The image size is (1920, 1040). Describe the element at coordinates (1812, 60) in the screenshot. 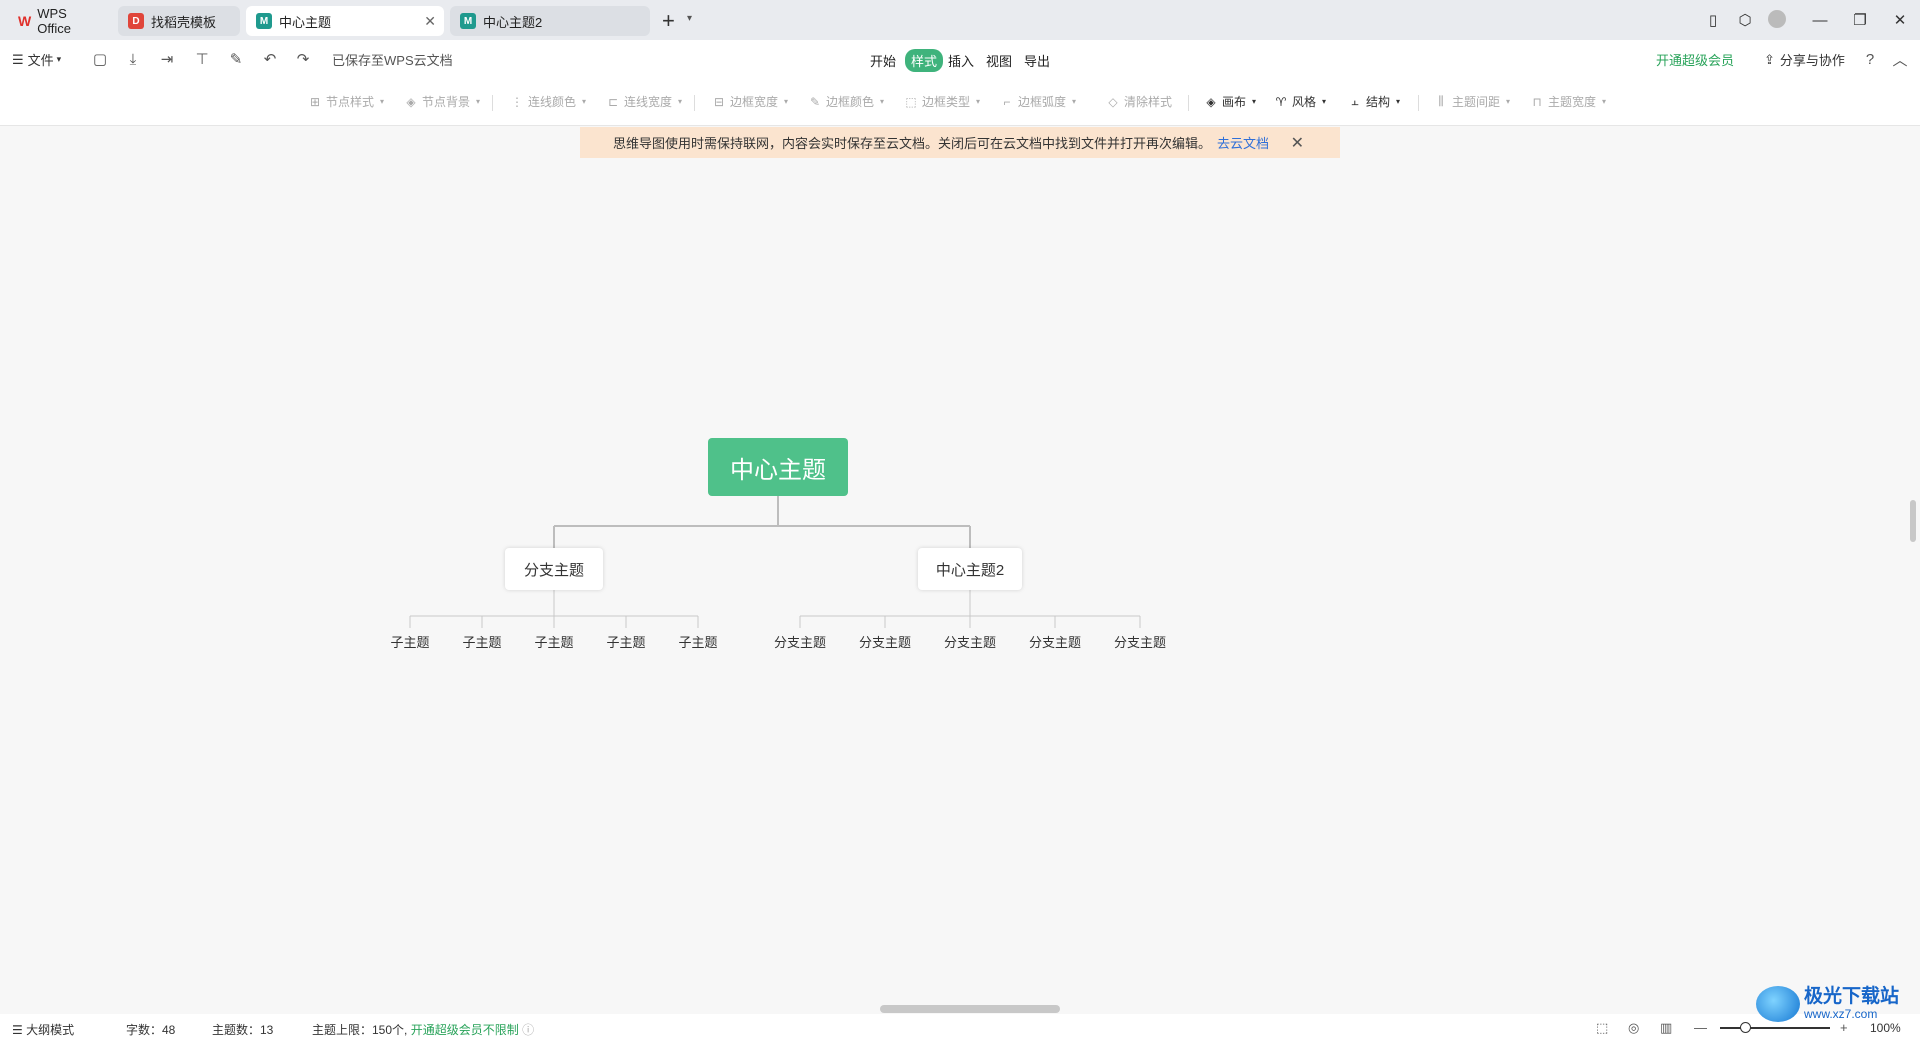

I see `share-label: 分享与协作` at that location.